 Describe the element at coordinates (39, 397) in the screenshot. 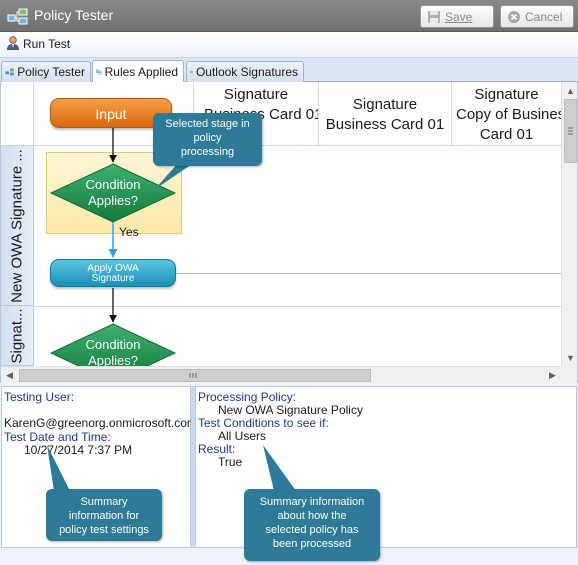

I see `testing-user-label: Testing User:` at that location.